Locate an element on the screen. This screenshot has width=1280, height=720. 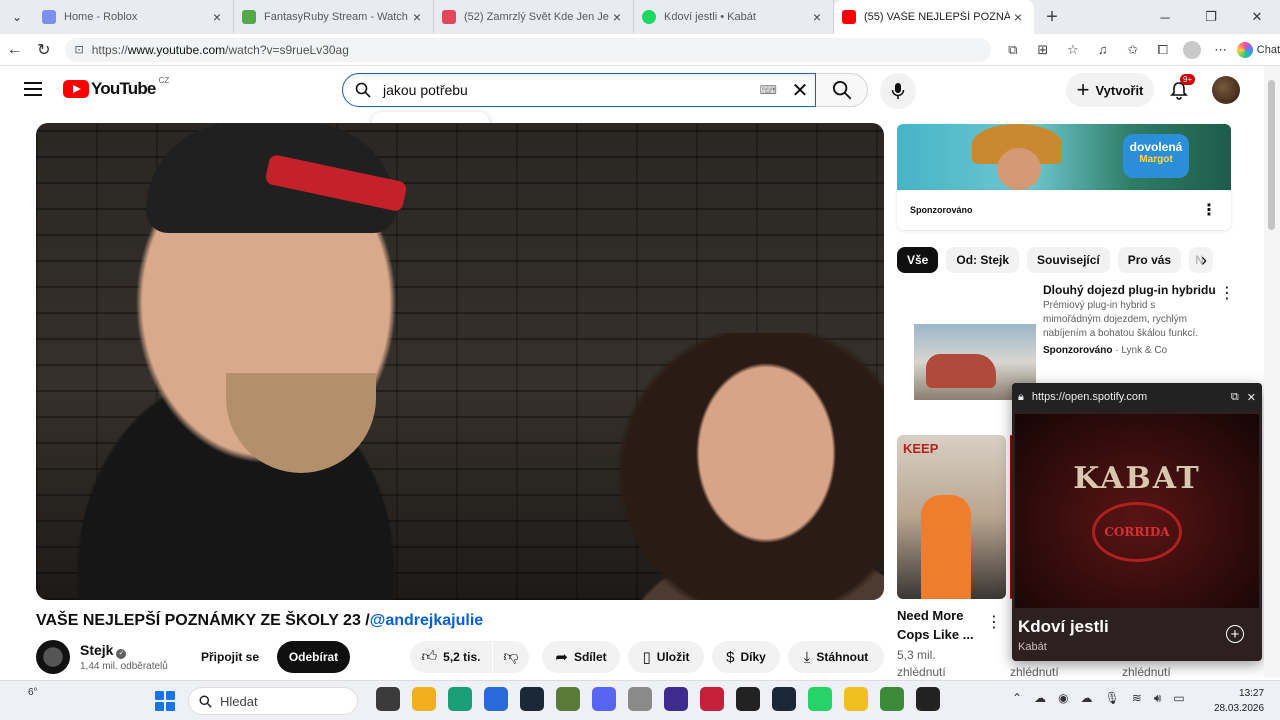
track-artist: Kabát is located at coordinates (1032, 647).